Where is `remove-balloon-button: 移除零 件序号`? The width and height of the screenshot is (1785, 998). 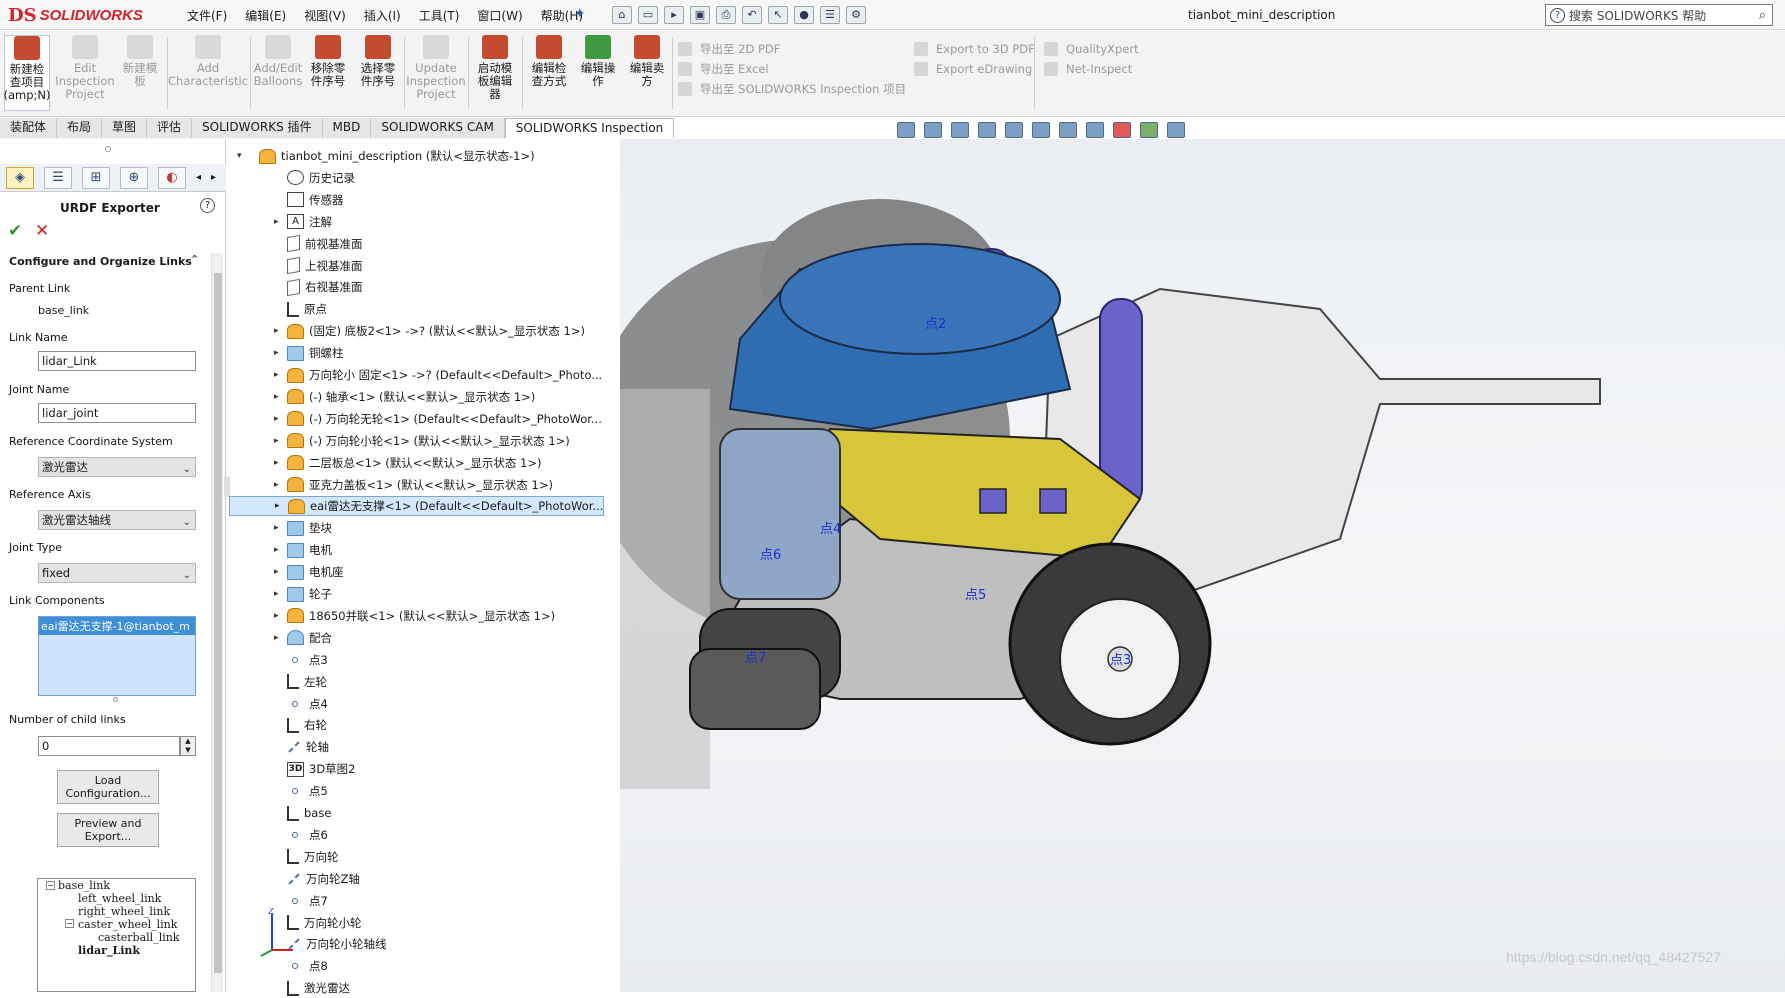 remove-balloon-button: 移除零 件序号 is located at coordinates (328, 73).